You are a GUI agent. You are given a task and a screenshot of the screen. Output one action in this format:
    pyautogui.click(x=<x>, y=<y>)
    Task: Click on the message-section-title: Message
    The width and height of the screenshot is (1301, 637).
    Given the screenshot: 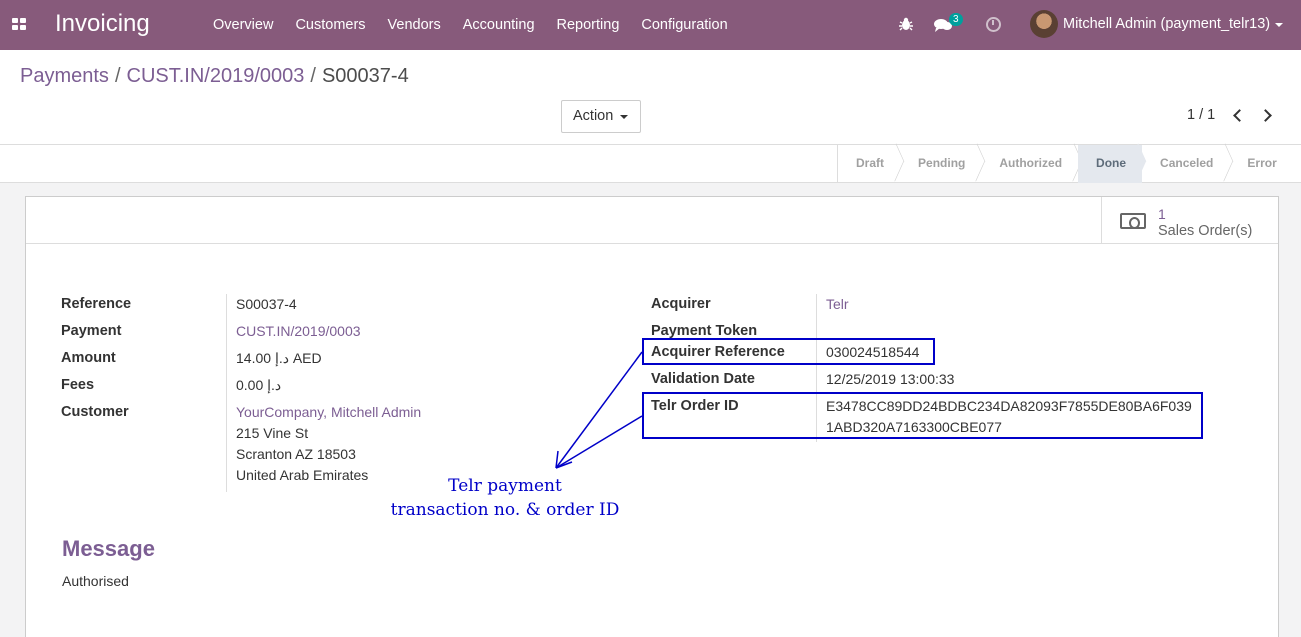 What is the action you would take?
    pyautogui.click(x=108, y=548)
    